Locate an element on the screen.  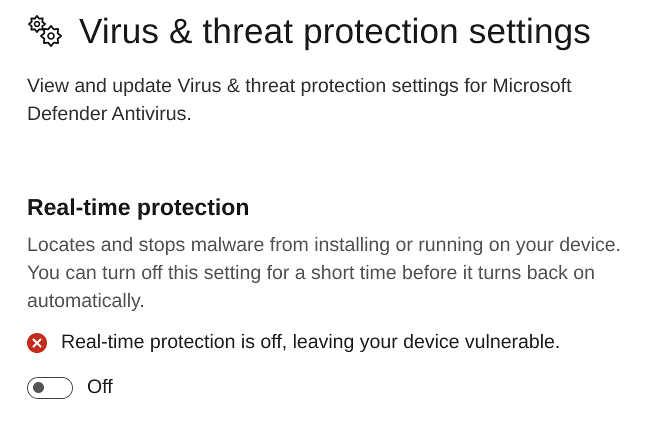
page-description: View and update Virus & threat protection settings for Microsoft Defender Antivirus. is located at coordinates (299, 100).